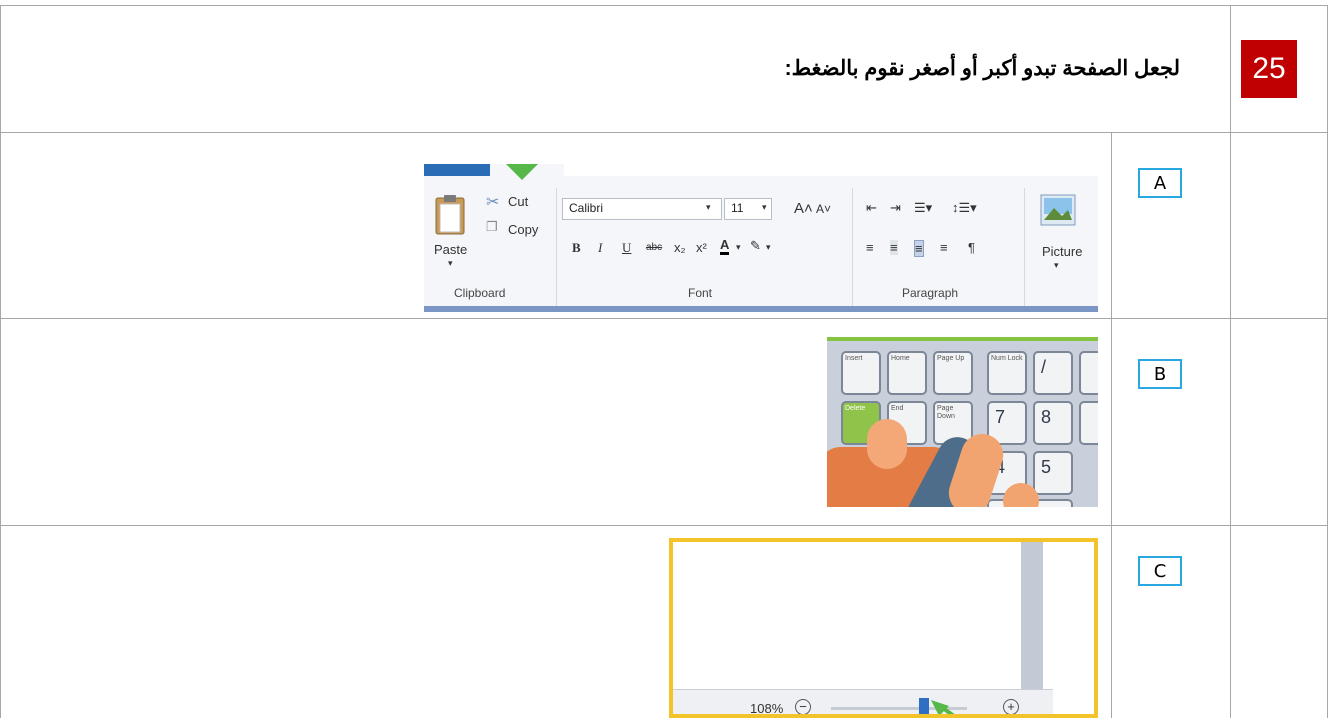 This screenshot has height=718, width=1328. Describe the element at coordinates (923, 208) in the screenshot. I see `bullets-icon: ☰▾` at that location.